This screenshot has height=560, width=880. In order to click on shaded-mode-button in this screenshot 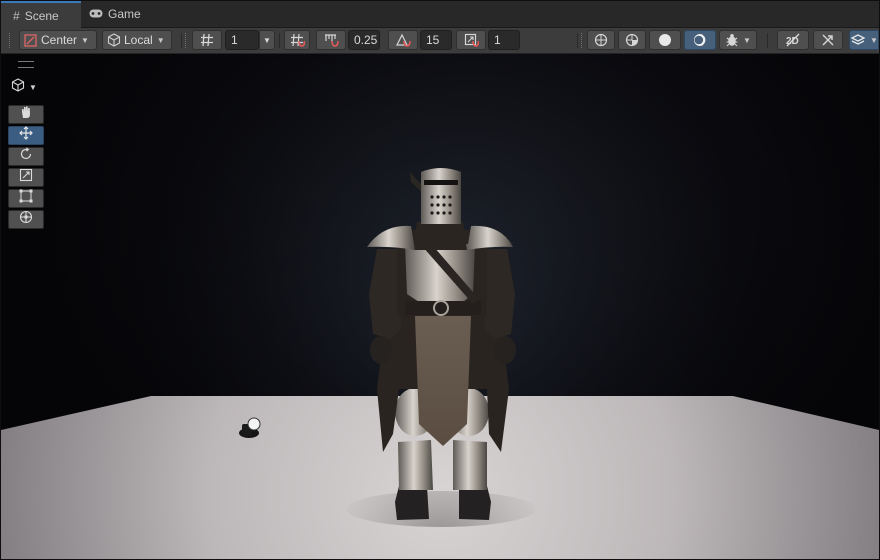, I will do `click(665, 40)`.